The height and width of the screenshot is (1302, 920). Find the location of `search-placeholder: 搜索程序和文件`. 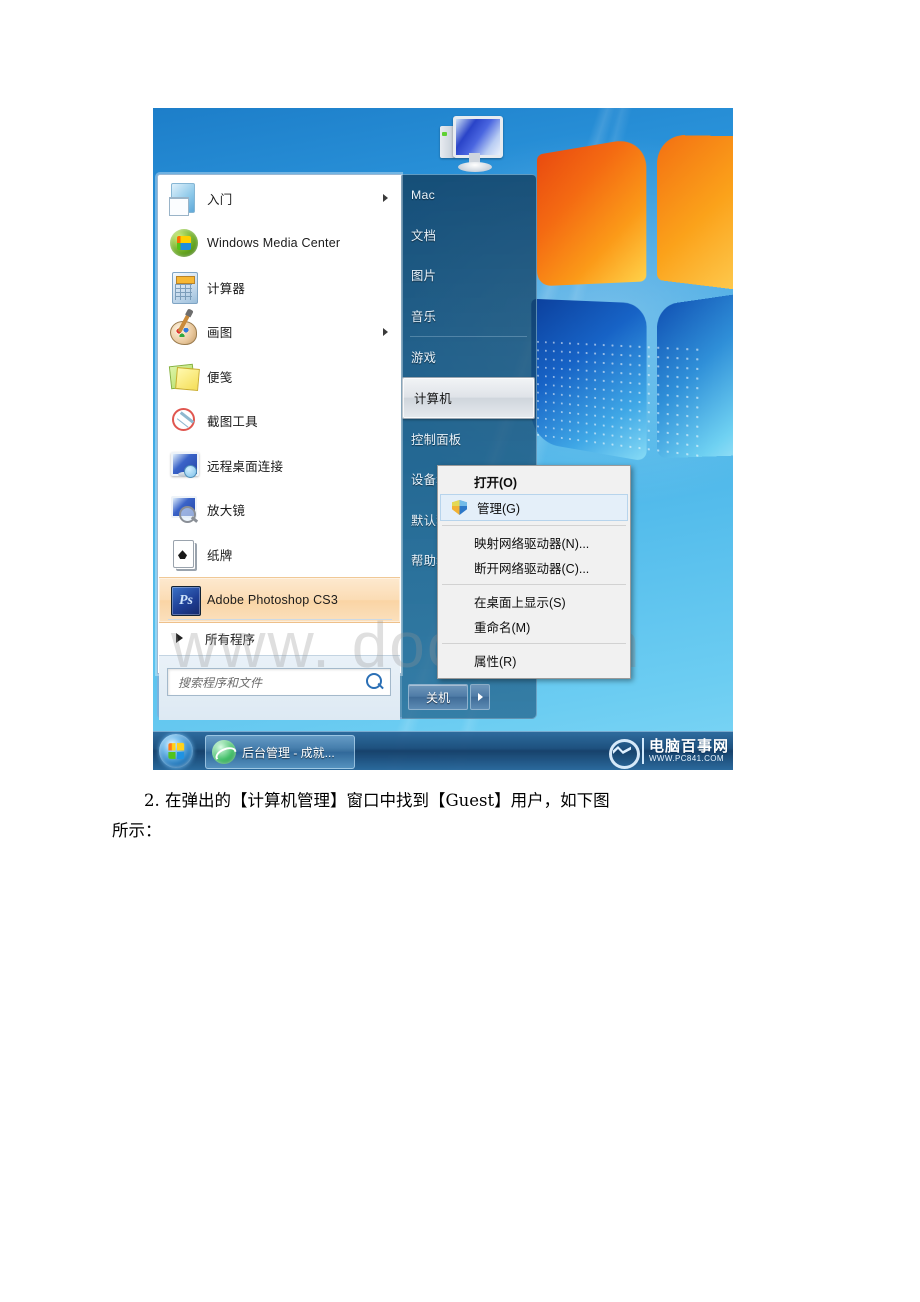

search-placeholder: 搜索程序和文件 is located at coordinates (220, 683).